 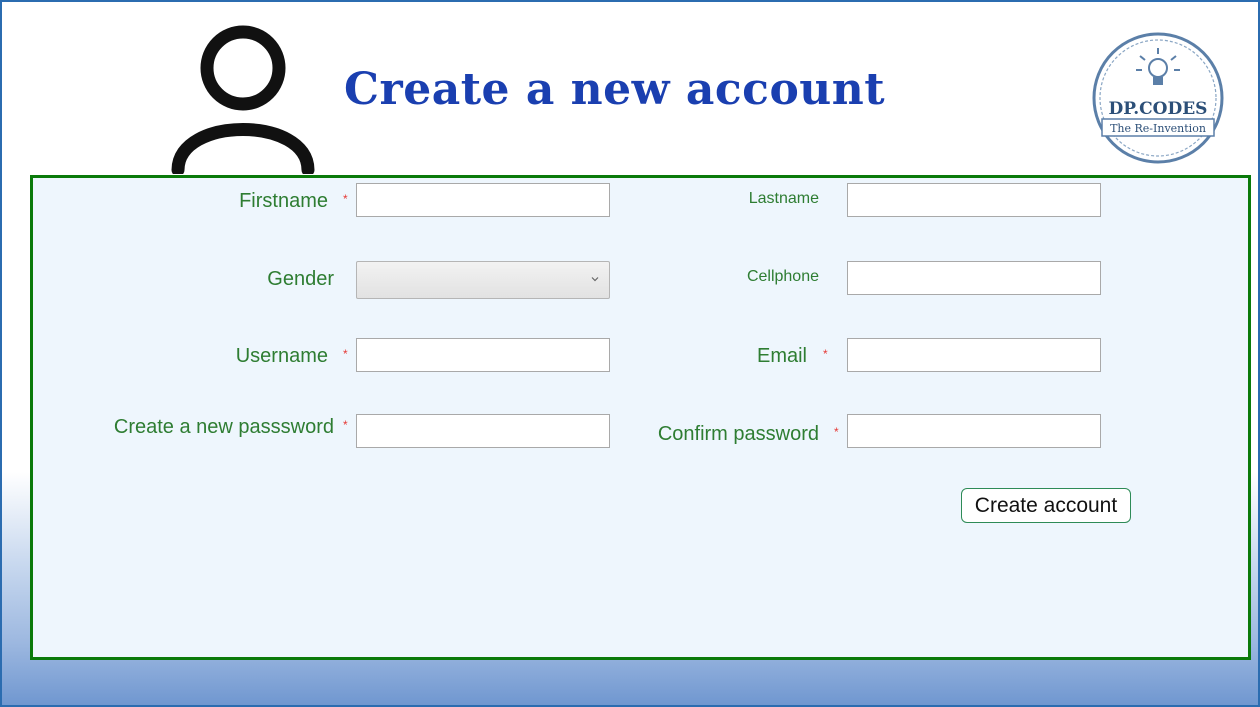 I want to click on username-input, so click(x=483, y=355).